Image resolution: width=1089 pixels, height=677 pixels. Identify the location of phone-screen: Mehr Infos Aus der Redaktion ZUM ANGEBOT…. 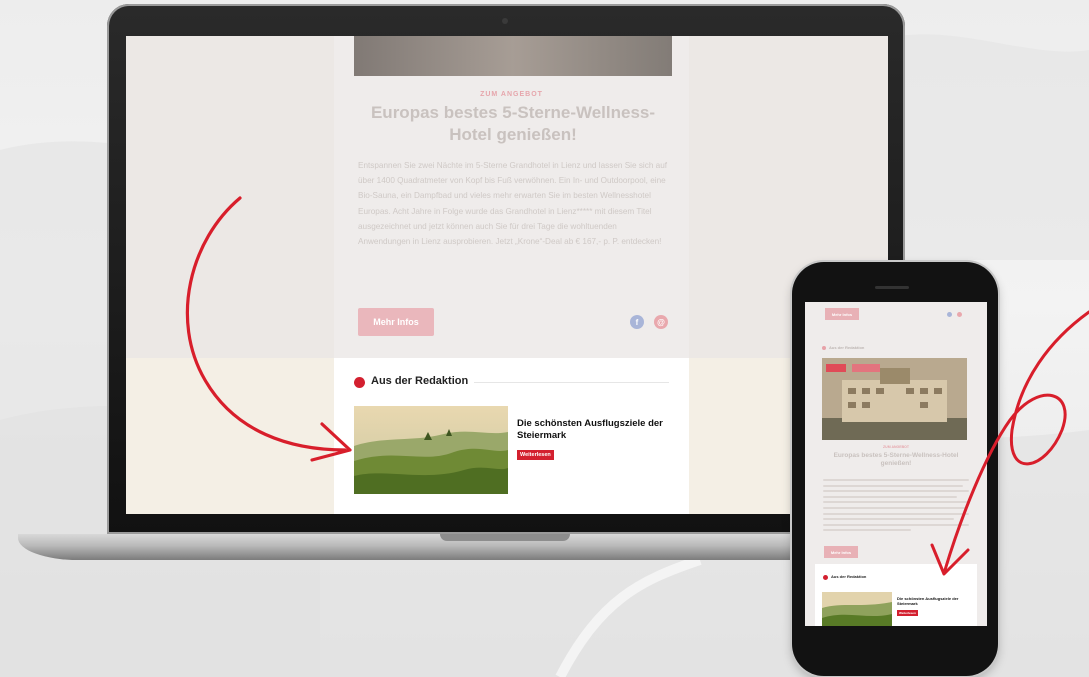
(896, 464).